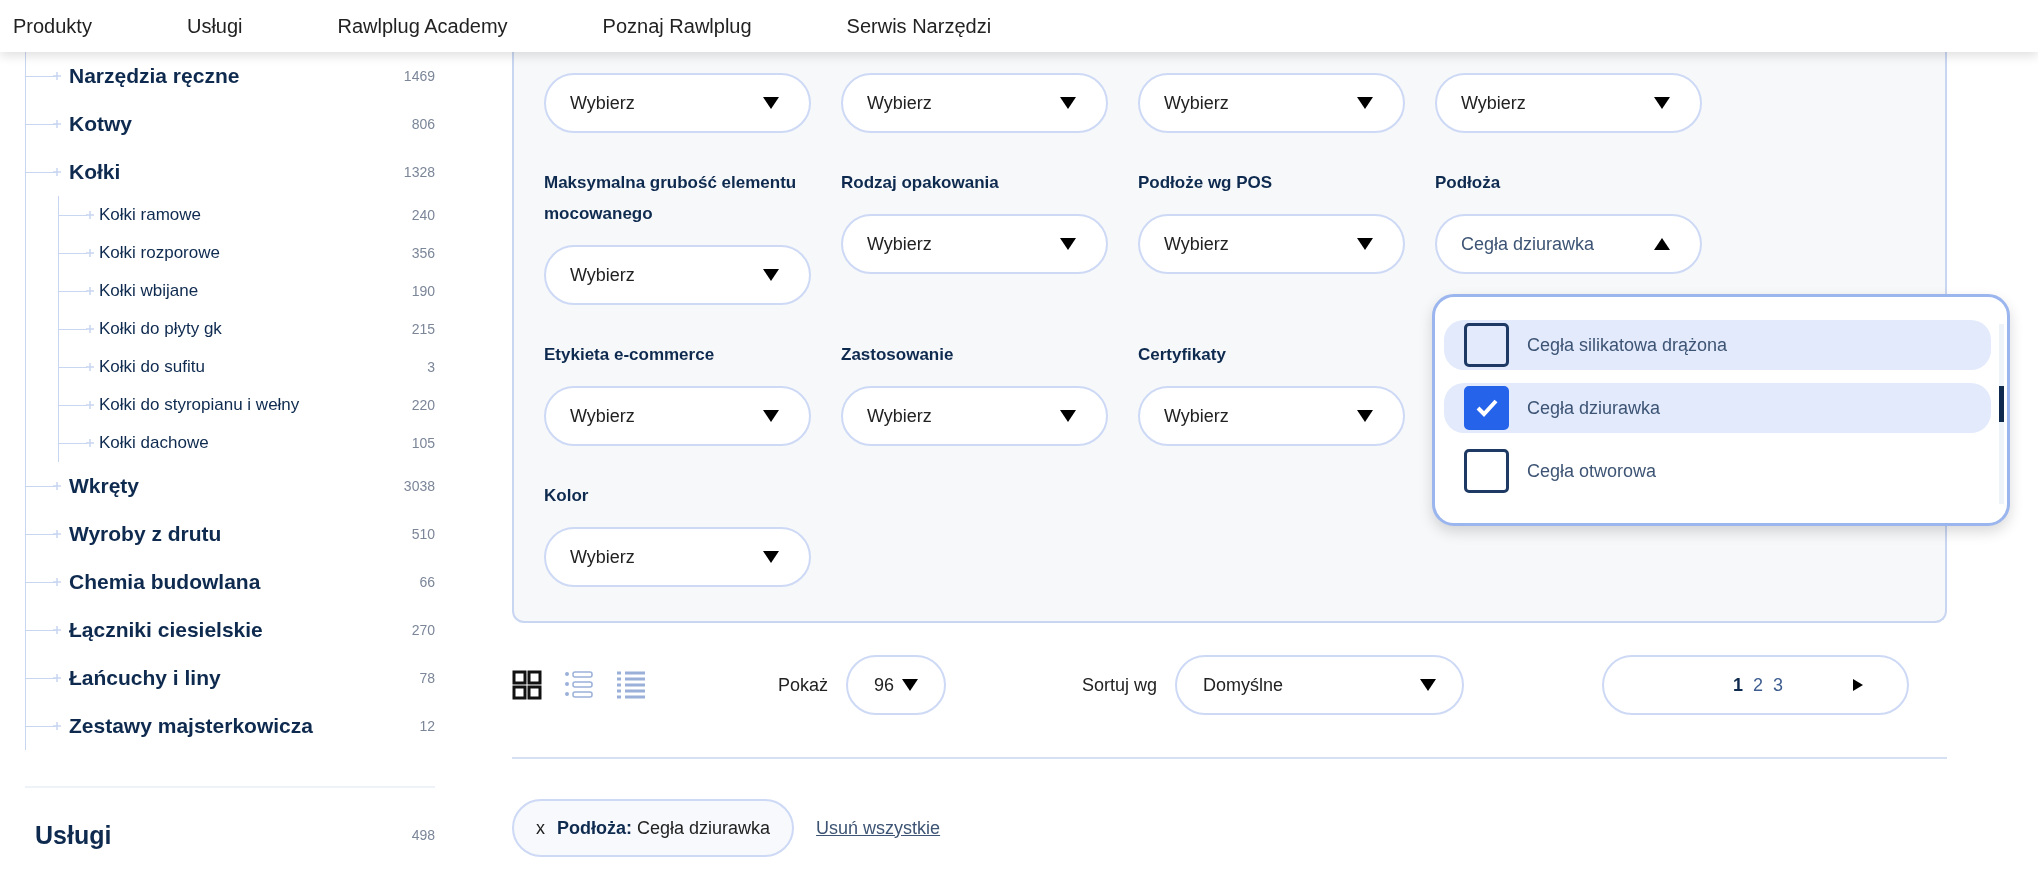 Image resolution: width=2038 pixels, height=886 pixels. I want to click on view-mode-button, so click(527, 685).